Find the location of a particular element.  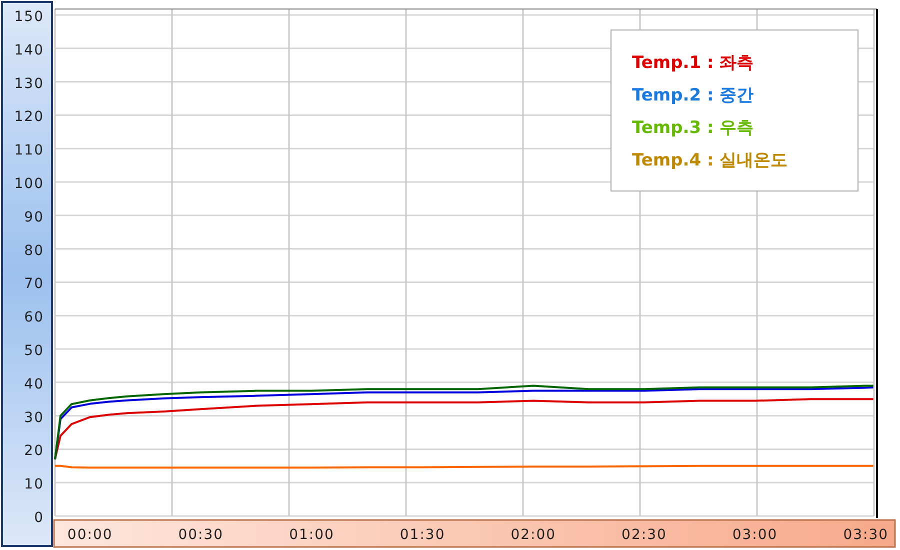

axis-label: 03:00 is located at coordinates (755, 535).